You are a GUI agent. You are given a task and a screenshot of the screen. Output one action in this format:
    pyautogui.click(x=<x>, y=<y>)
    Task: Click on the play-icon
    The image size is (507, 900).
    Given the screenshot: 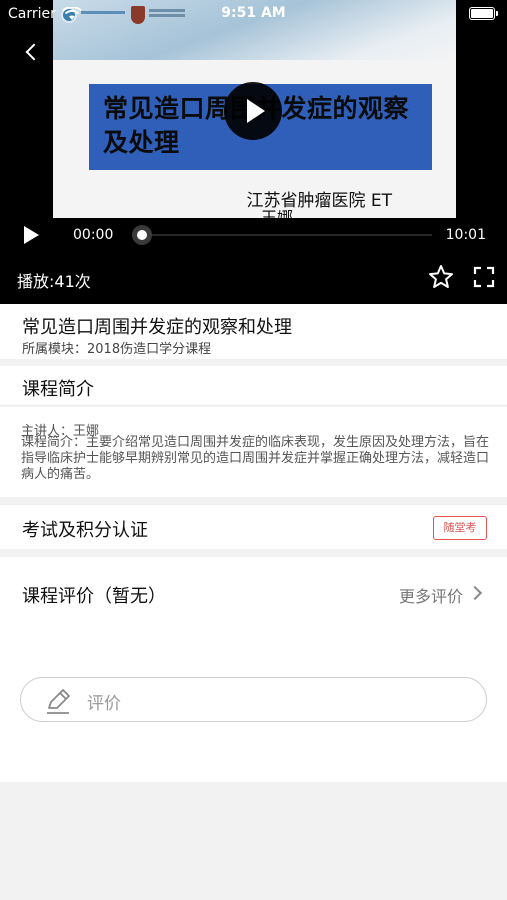 What is the action you would take?
    pyautogui.click(x=31, y=235)
    